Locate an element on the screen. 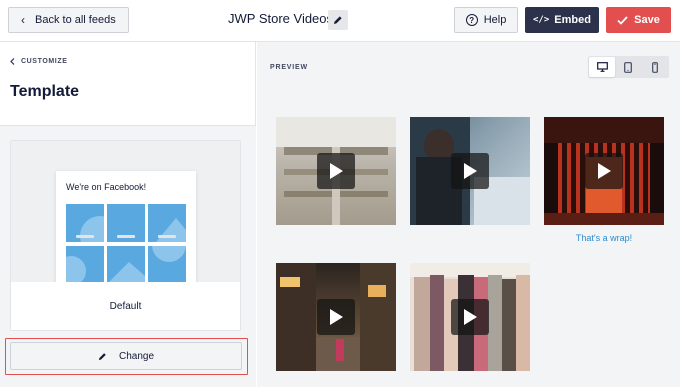 The height and width of the screenshot is (387, 680). chevron-left-icon is located at coordinates (12, 61).